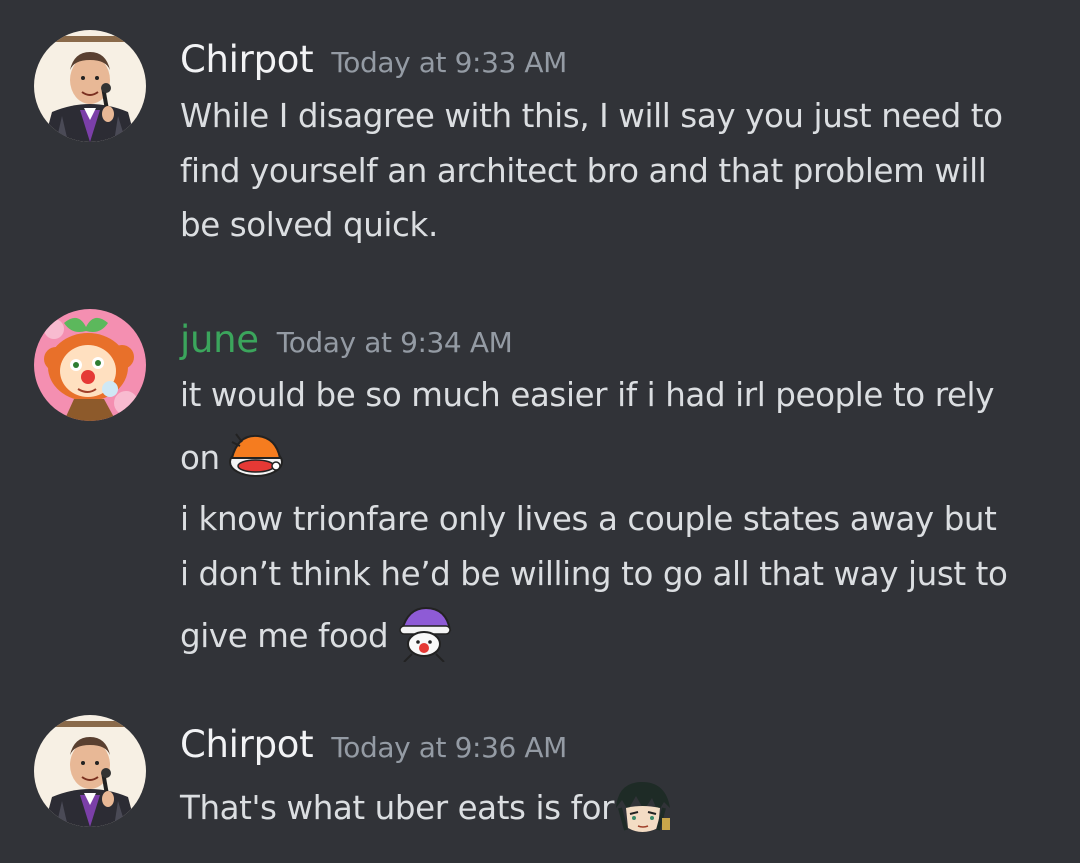 Image resolution: width=1080 pixels, height=863 pixels. What do you see at coordinates (219, 339) in the screenshot?
I see `username: june` at bounding box center [219, 339].